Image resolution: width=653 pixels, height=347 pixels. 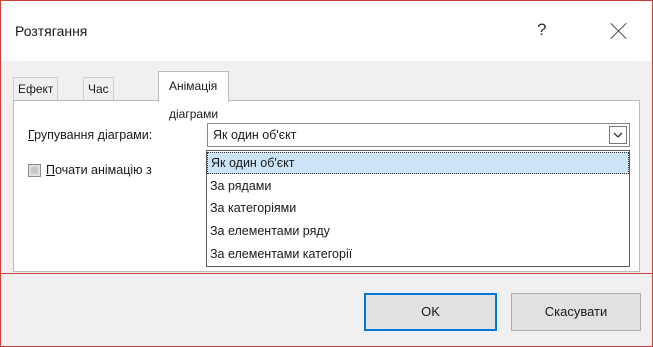 What do you see at coordinates (36, 88) in the screenshot?
I see `tab-effect: Ефект` at bounding box center [36, 88].